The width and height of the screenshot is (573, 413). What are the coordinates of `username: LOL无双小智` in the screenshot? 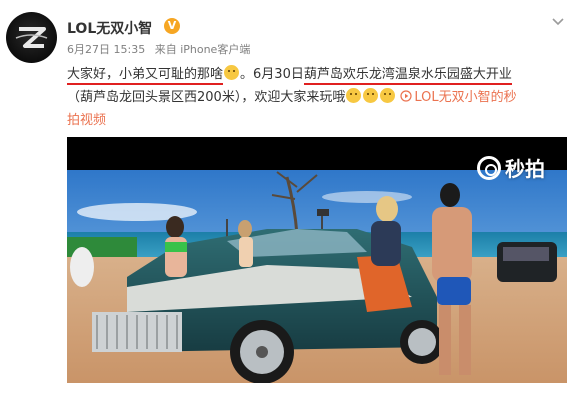 It's located at (109, 28).